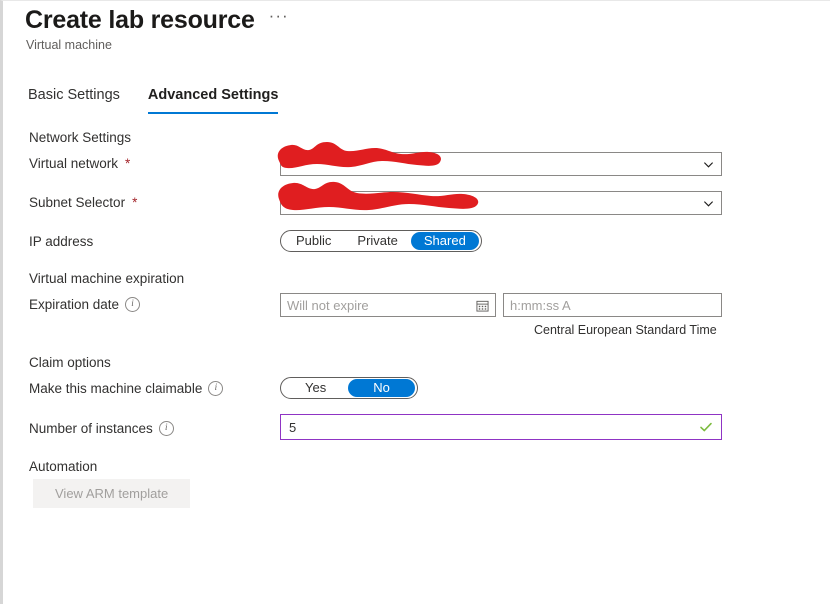  I want to click on label-subnet-selector: Subnet Selector *, so click(83, 202).